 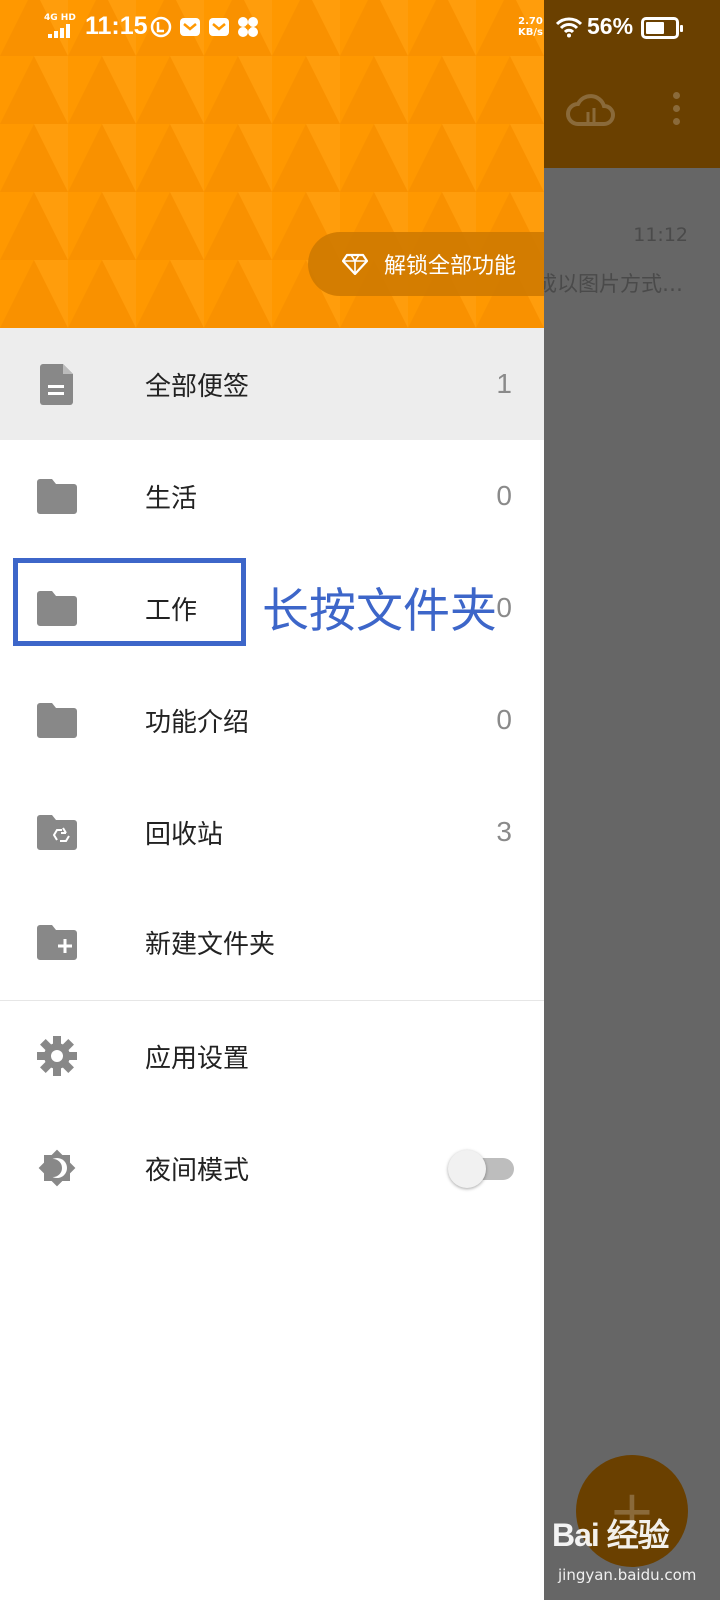 I want to click on status-bar: 4G HD 11:15 2.70 KB/s 56%, so click(x=360, y=28).